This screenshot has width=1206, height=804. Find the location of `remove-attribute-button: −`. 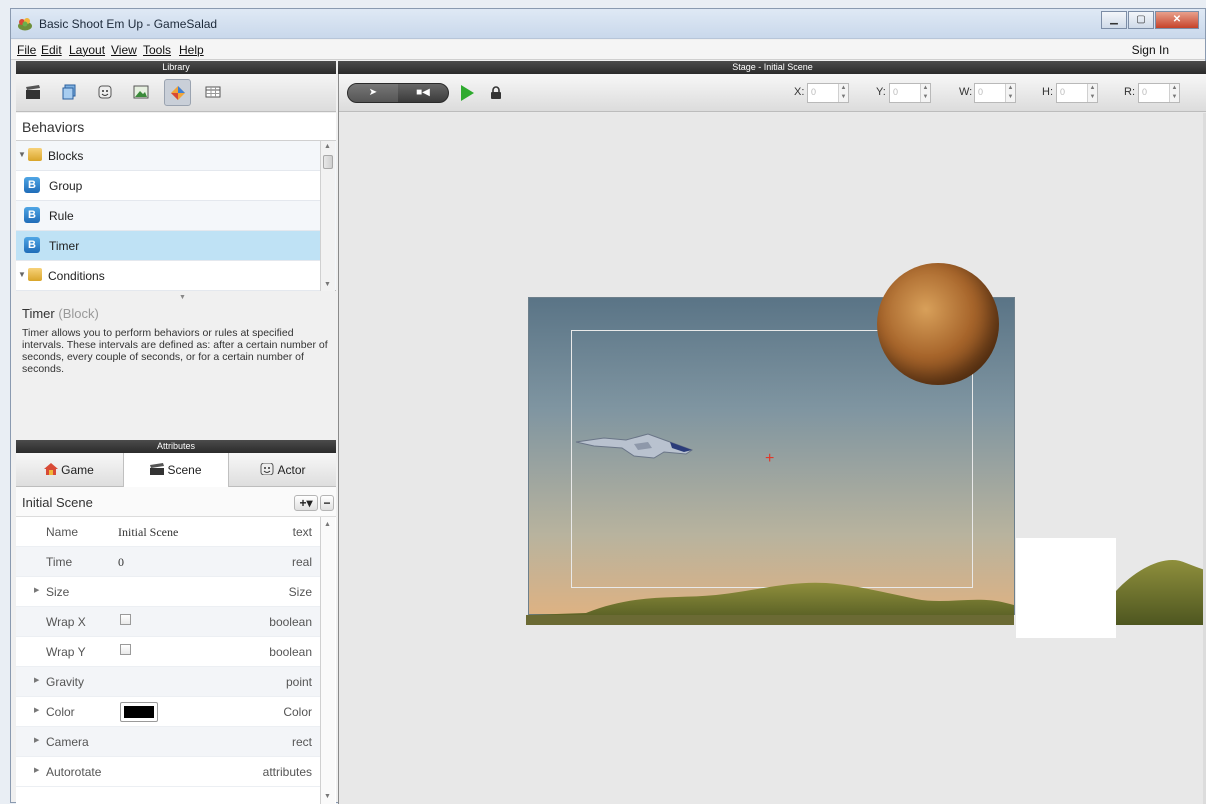

remove-attribute-button: − is located at coordinates (327, 503).